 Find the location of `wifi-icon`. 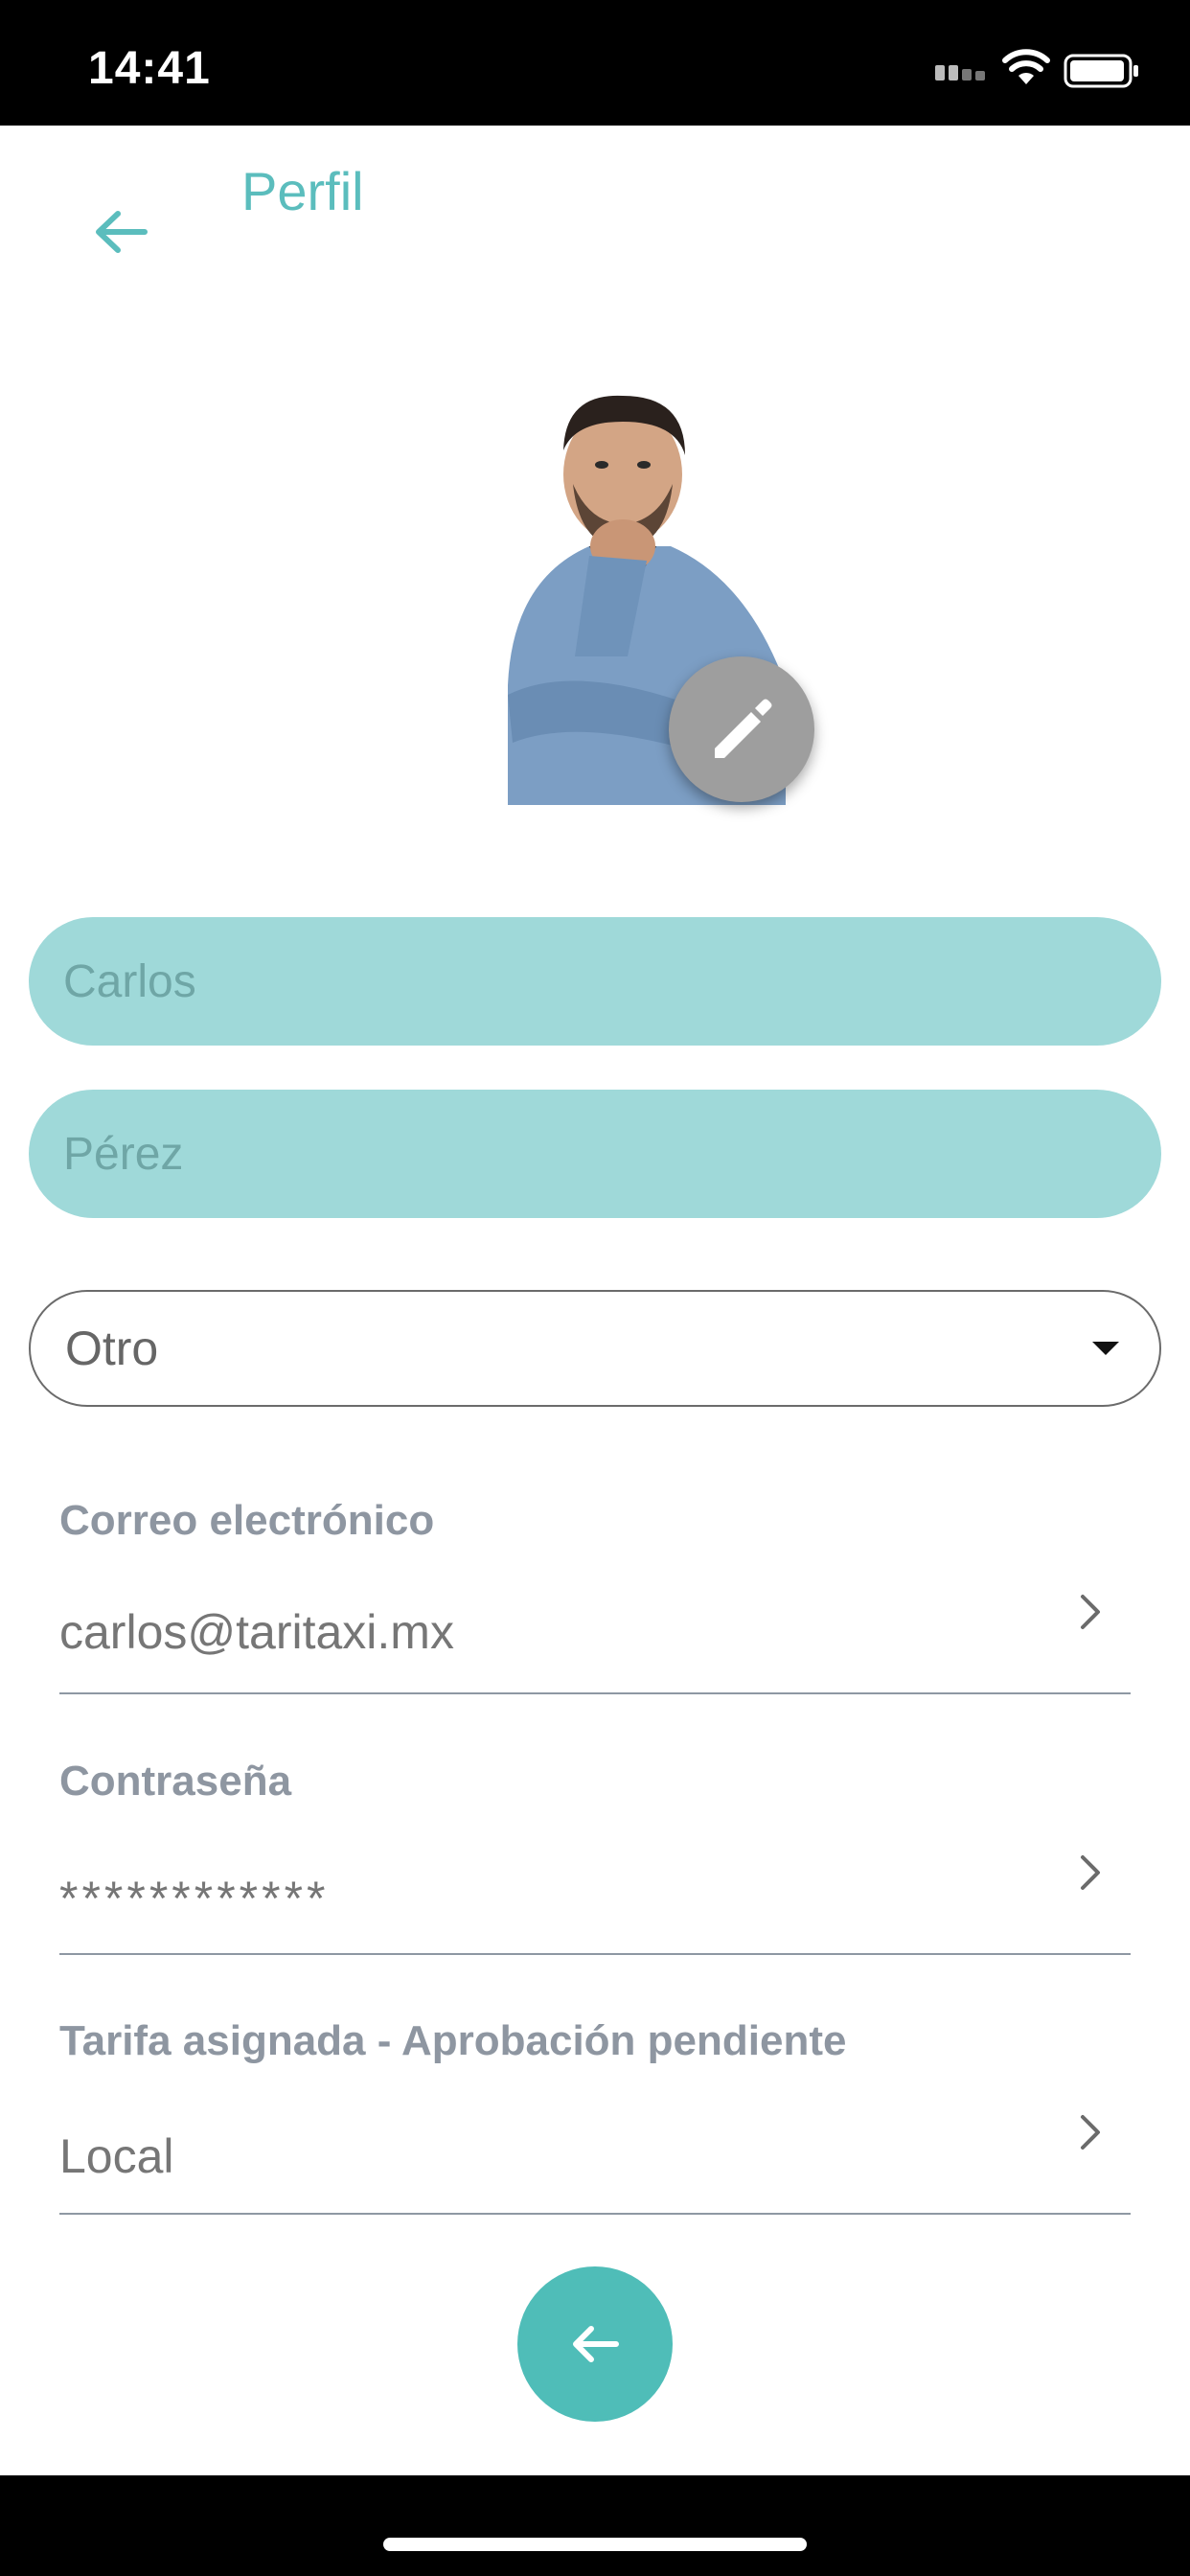

wifi-icon is located at coordinates (1026, 66).